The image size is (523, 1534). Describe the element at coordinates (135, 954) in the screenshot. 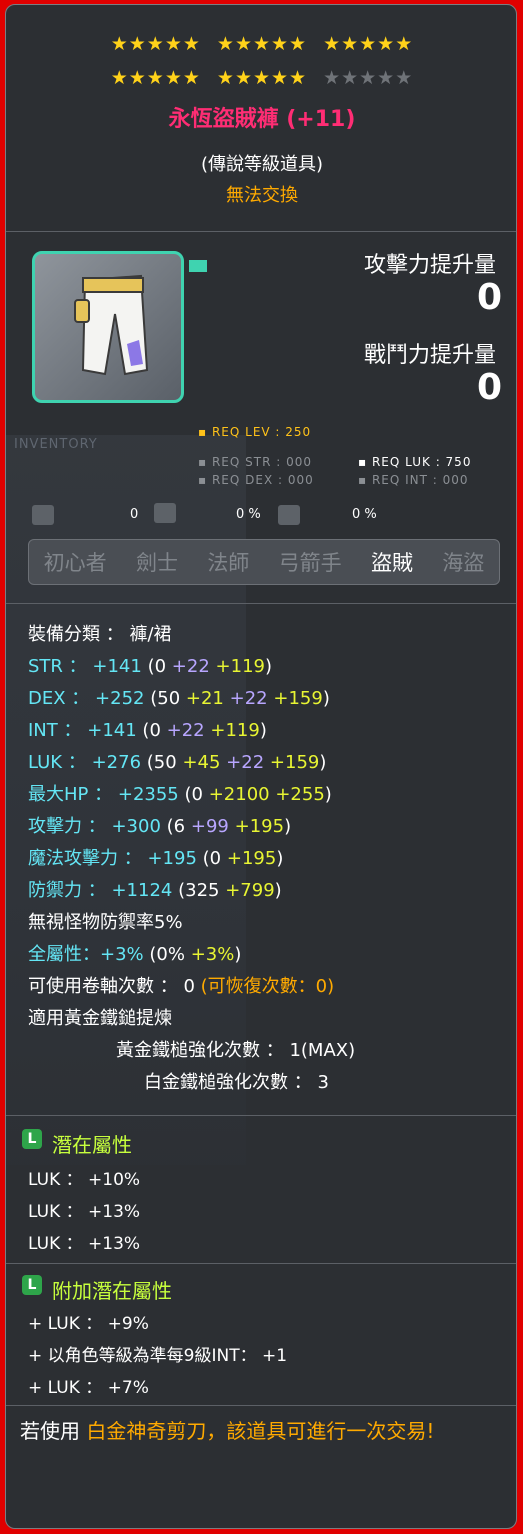

I see `stat-all-stat: 全屬性：+3% (0% +3%)` at that location.